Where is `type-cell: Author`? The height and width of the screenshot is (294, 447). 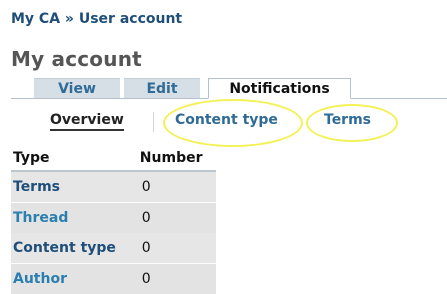 type-cell: Author is located at coordinates (74, 279).